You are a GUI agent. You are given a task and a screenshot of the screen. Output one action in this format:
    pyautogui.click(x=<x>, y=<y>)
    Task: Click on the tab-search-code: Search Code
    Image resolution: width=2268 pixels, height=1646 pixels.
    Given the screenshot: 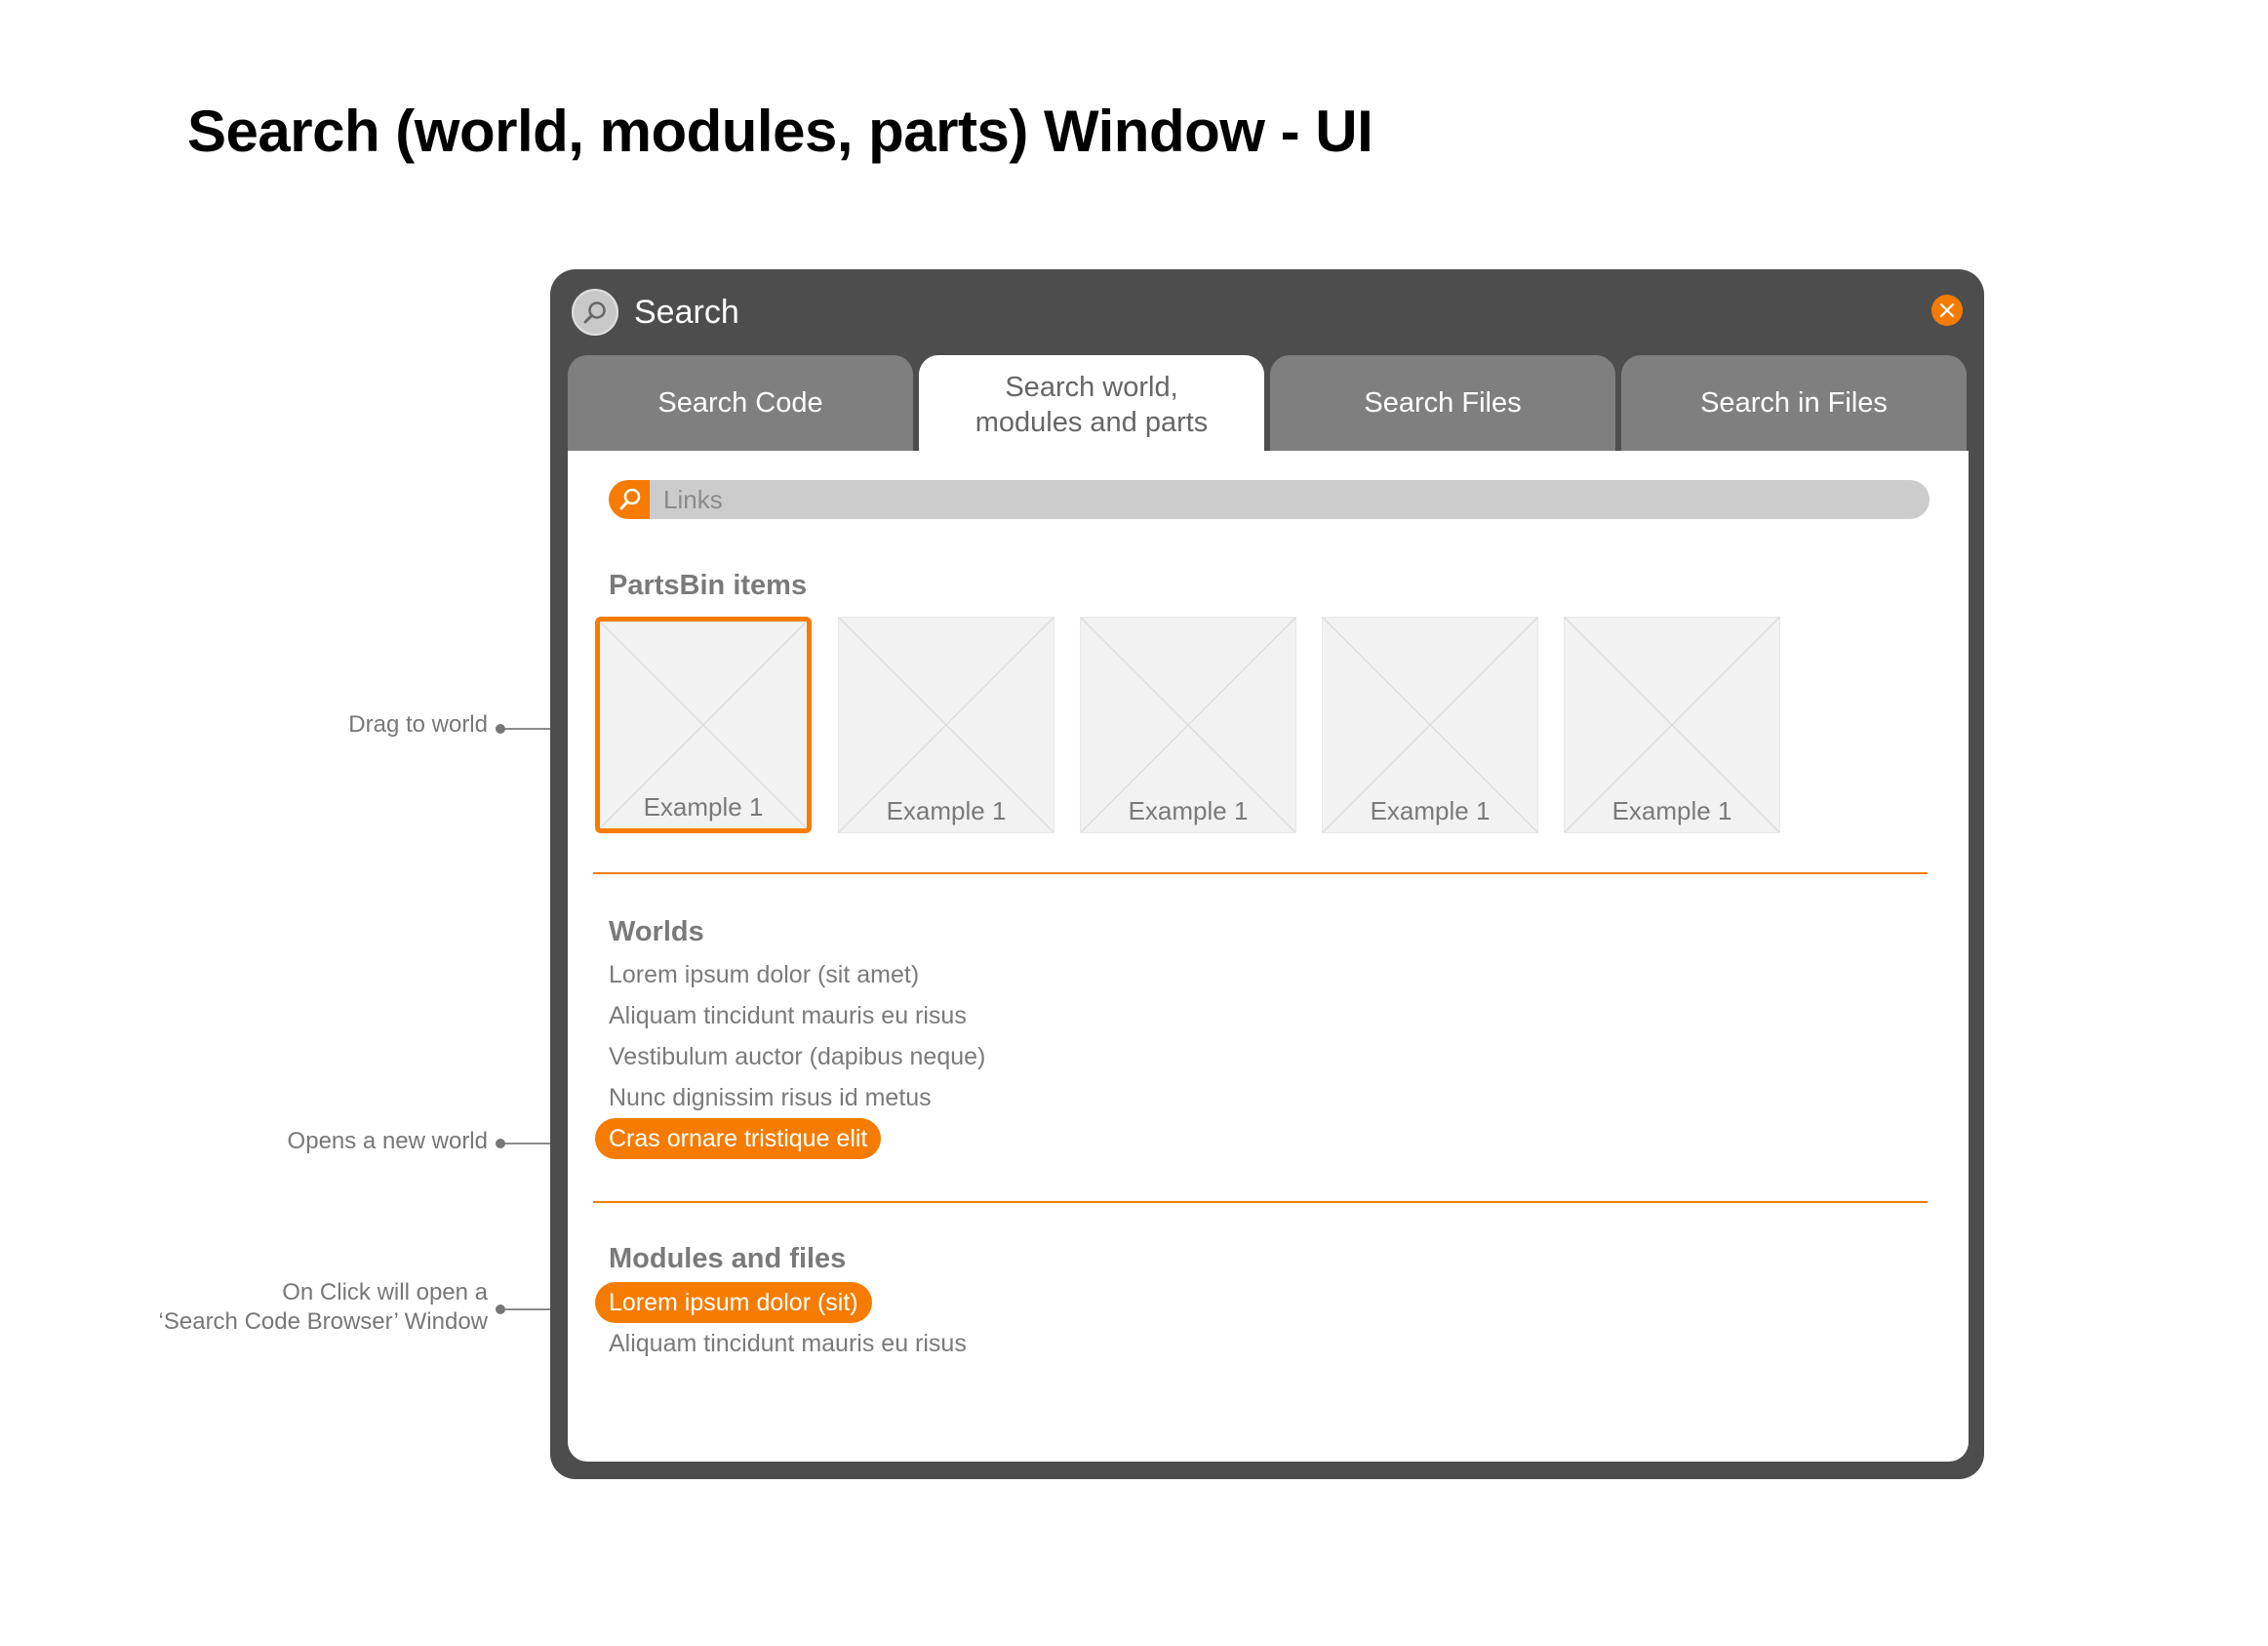 What is the action you would take?
    pyautogui.click(x=740, y=403)
    